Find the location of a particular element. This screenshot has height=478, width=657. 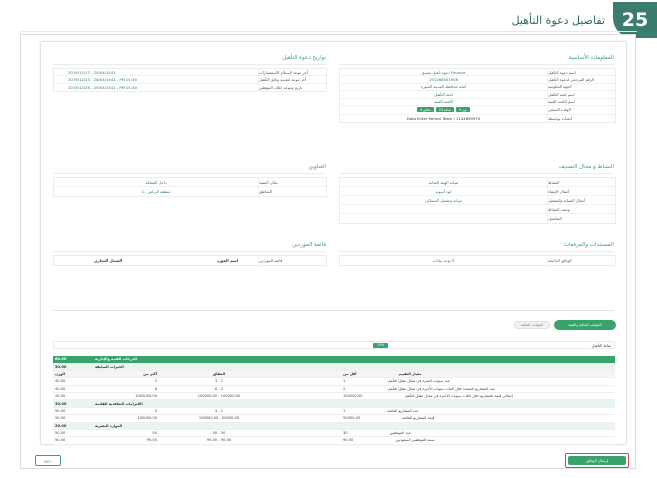

document-label: الوثائق الداعمة is located at coordinates (581, 260).